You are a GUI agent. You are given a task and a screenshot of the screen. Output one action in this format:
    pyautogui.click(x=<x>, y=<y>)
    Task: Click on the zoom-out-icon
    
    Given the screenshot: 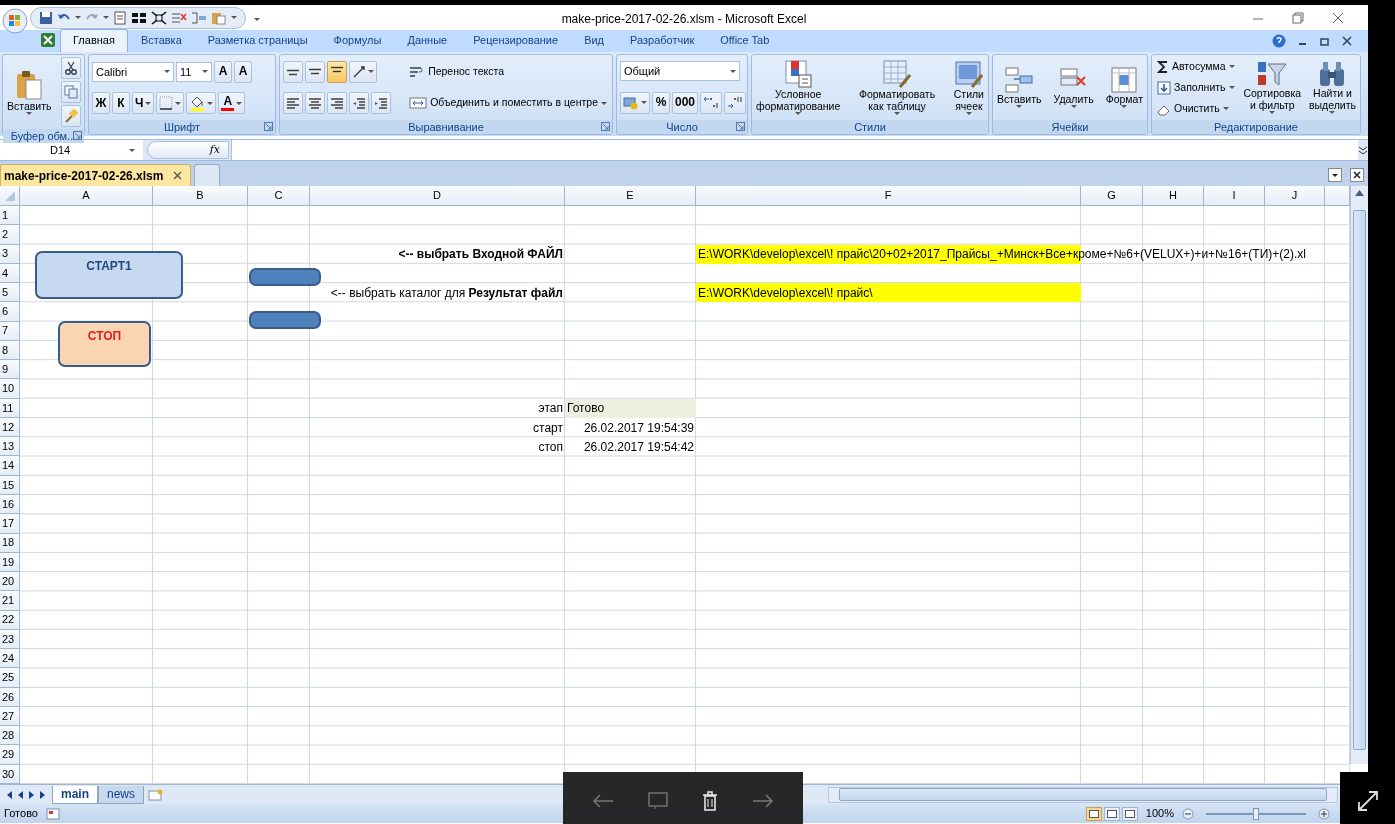 What is the action you would take?
    pyautogui.click(x=1188, y=813)
    